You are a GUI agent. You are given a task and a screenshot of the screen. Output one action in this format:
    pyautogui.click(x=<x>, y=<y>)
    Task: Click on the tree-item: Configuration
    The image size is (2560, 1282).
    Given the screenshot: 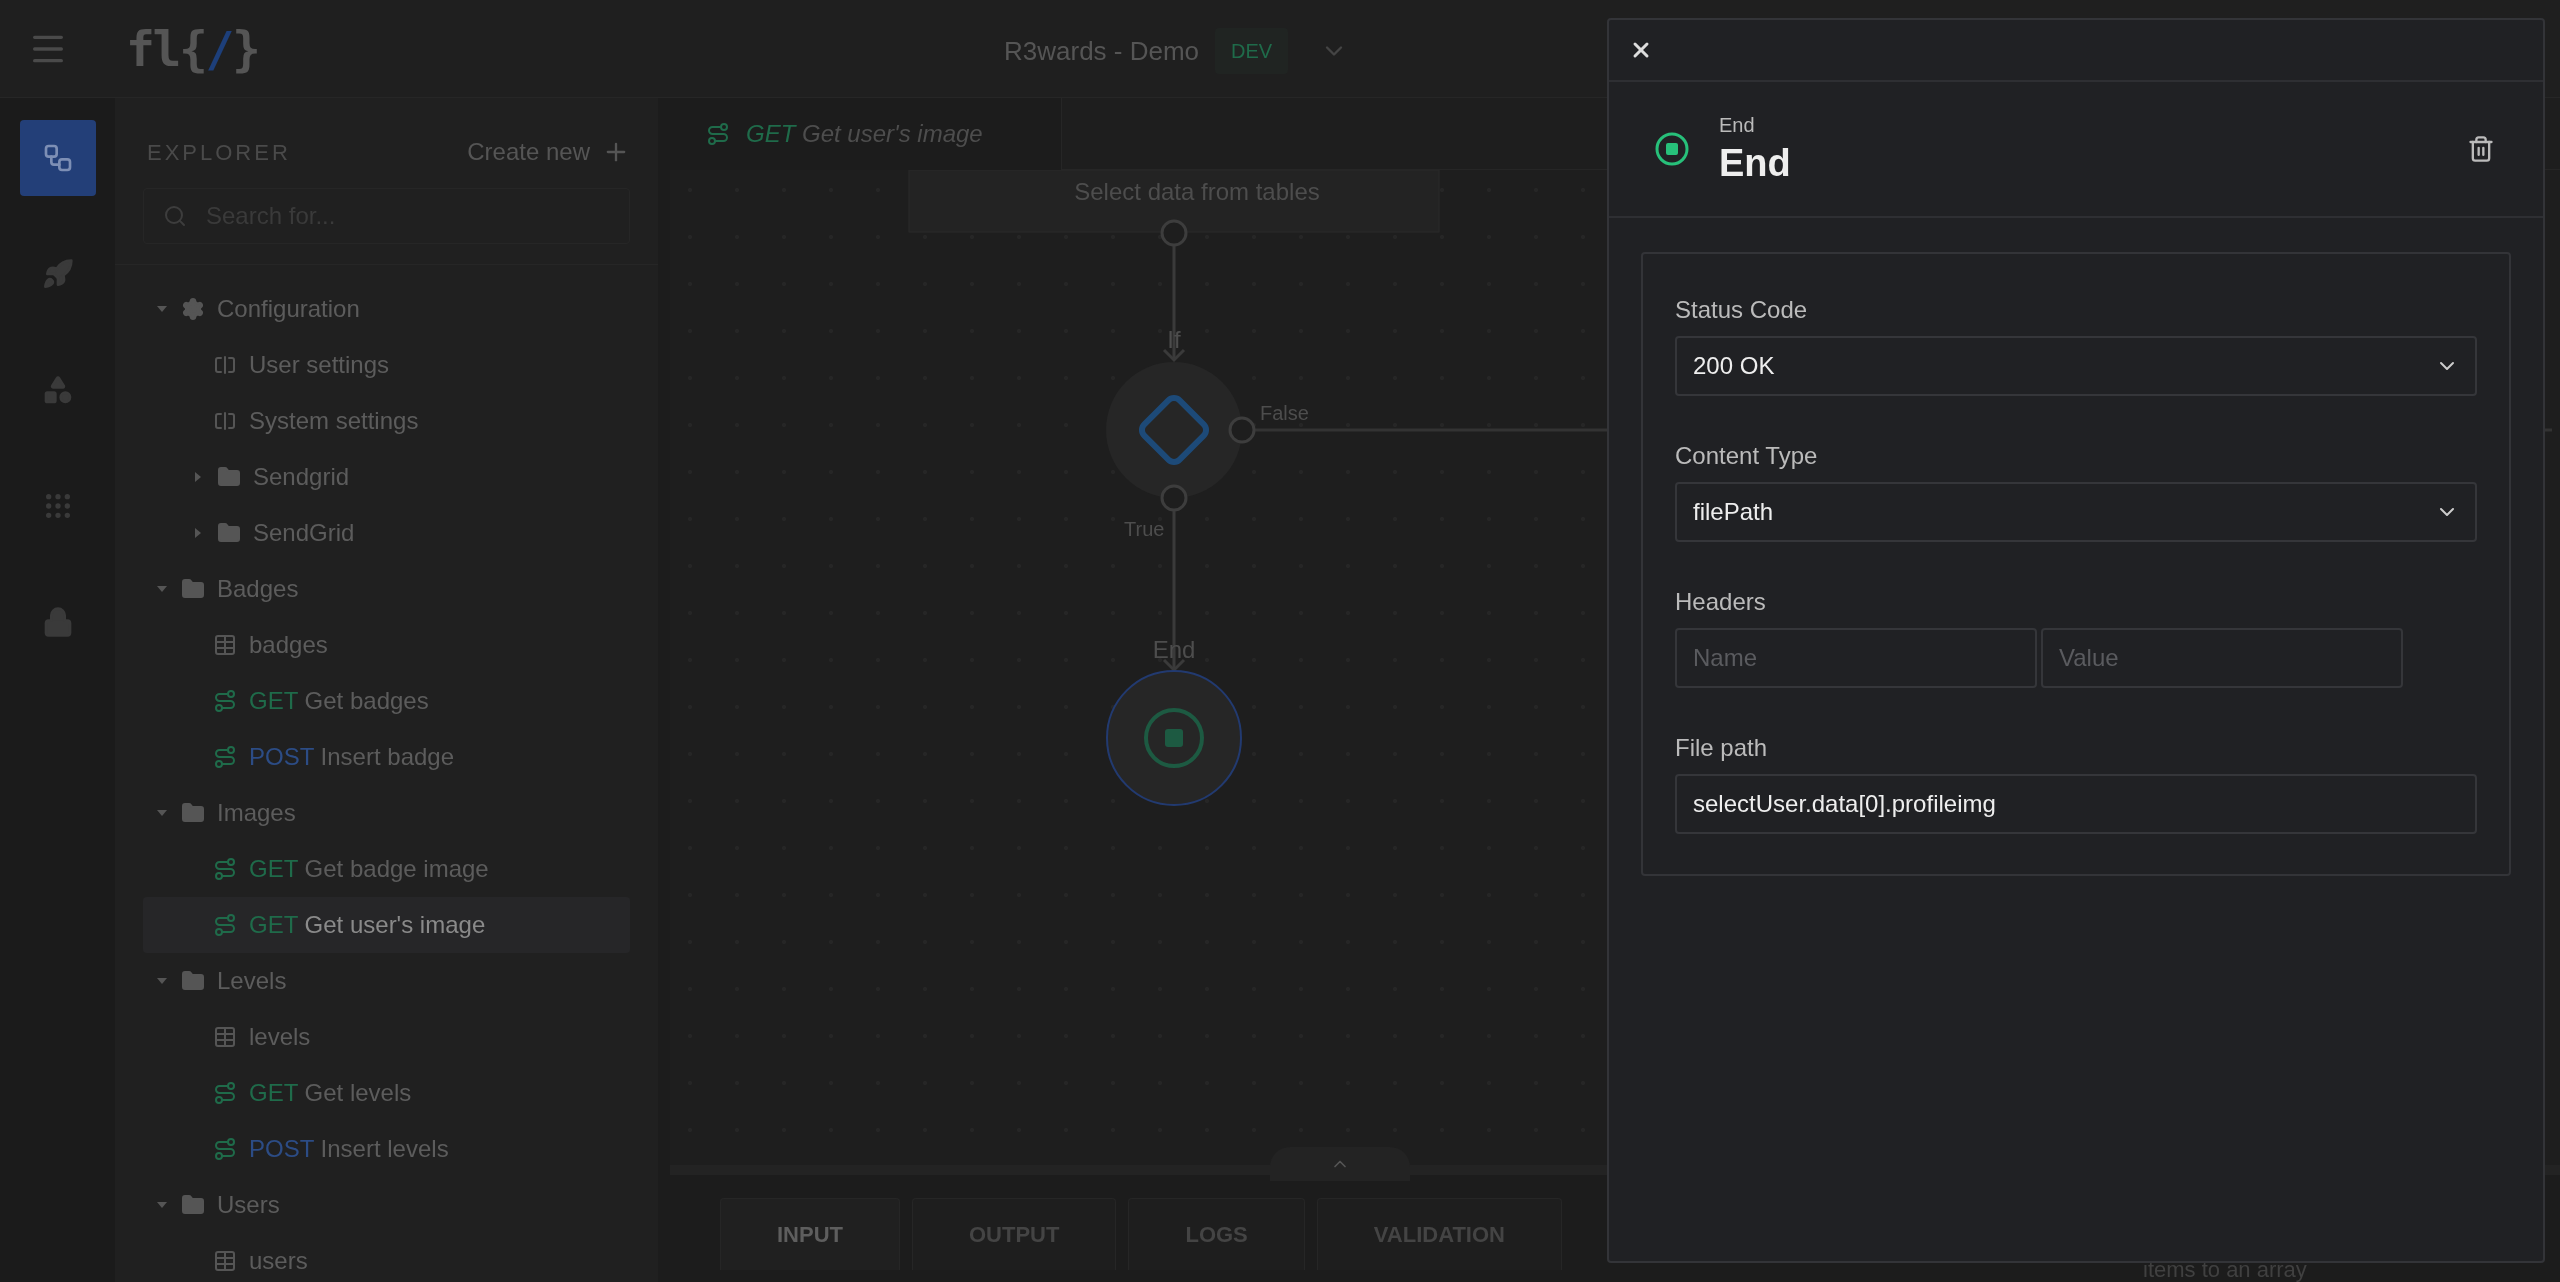 What is the action you would take?
    pyautogui.click(x=386, y=309)
    